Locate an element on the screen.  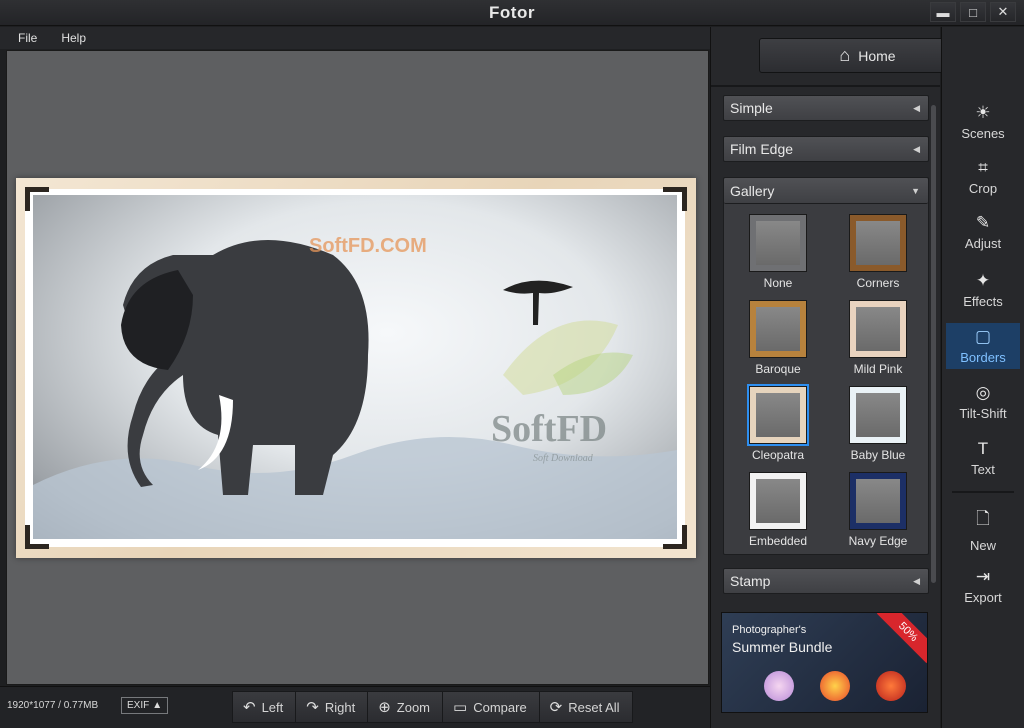
category-label: Gallery is located at coordinates (752, 190).